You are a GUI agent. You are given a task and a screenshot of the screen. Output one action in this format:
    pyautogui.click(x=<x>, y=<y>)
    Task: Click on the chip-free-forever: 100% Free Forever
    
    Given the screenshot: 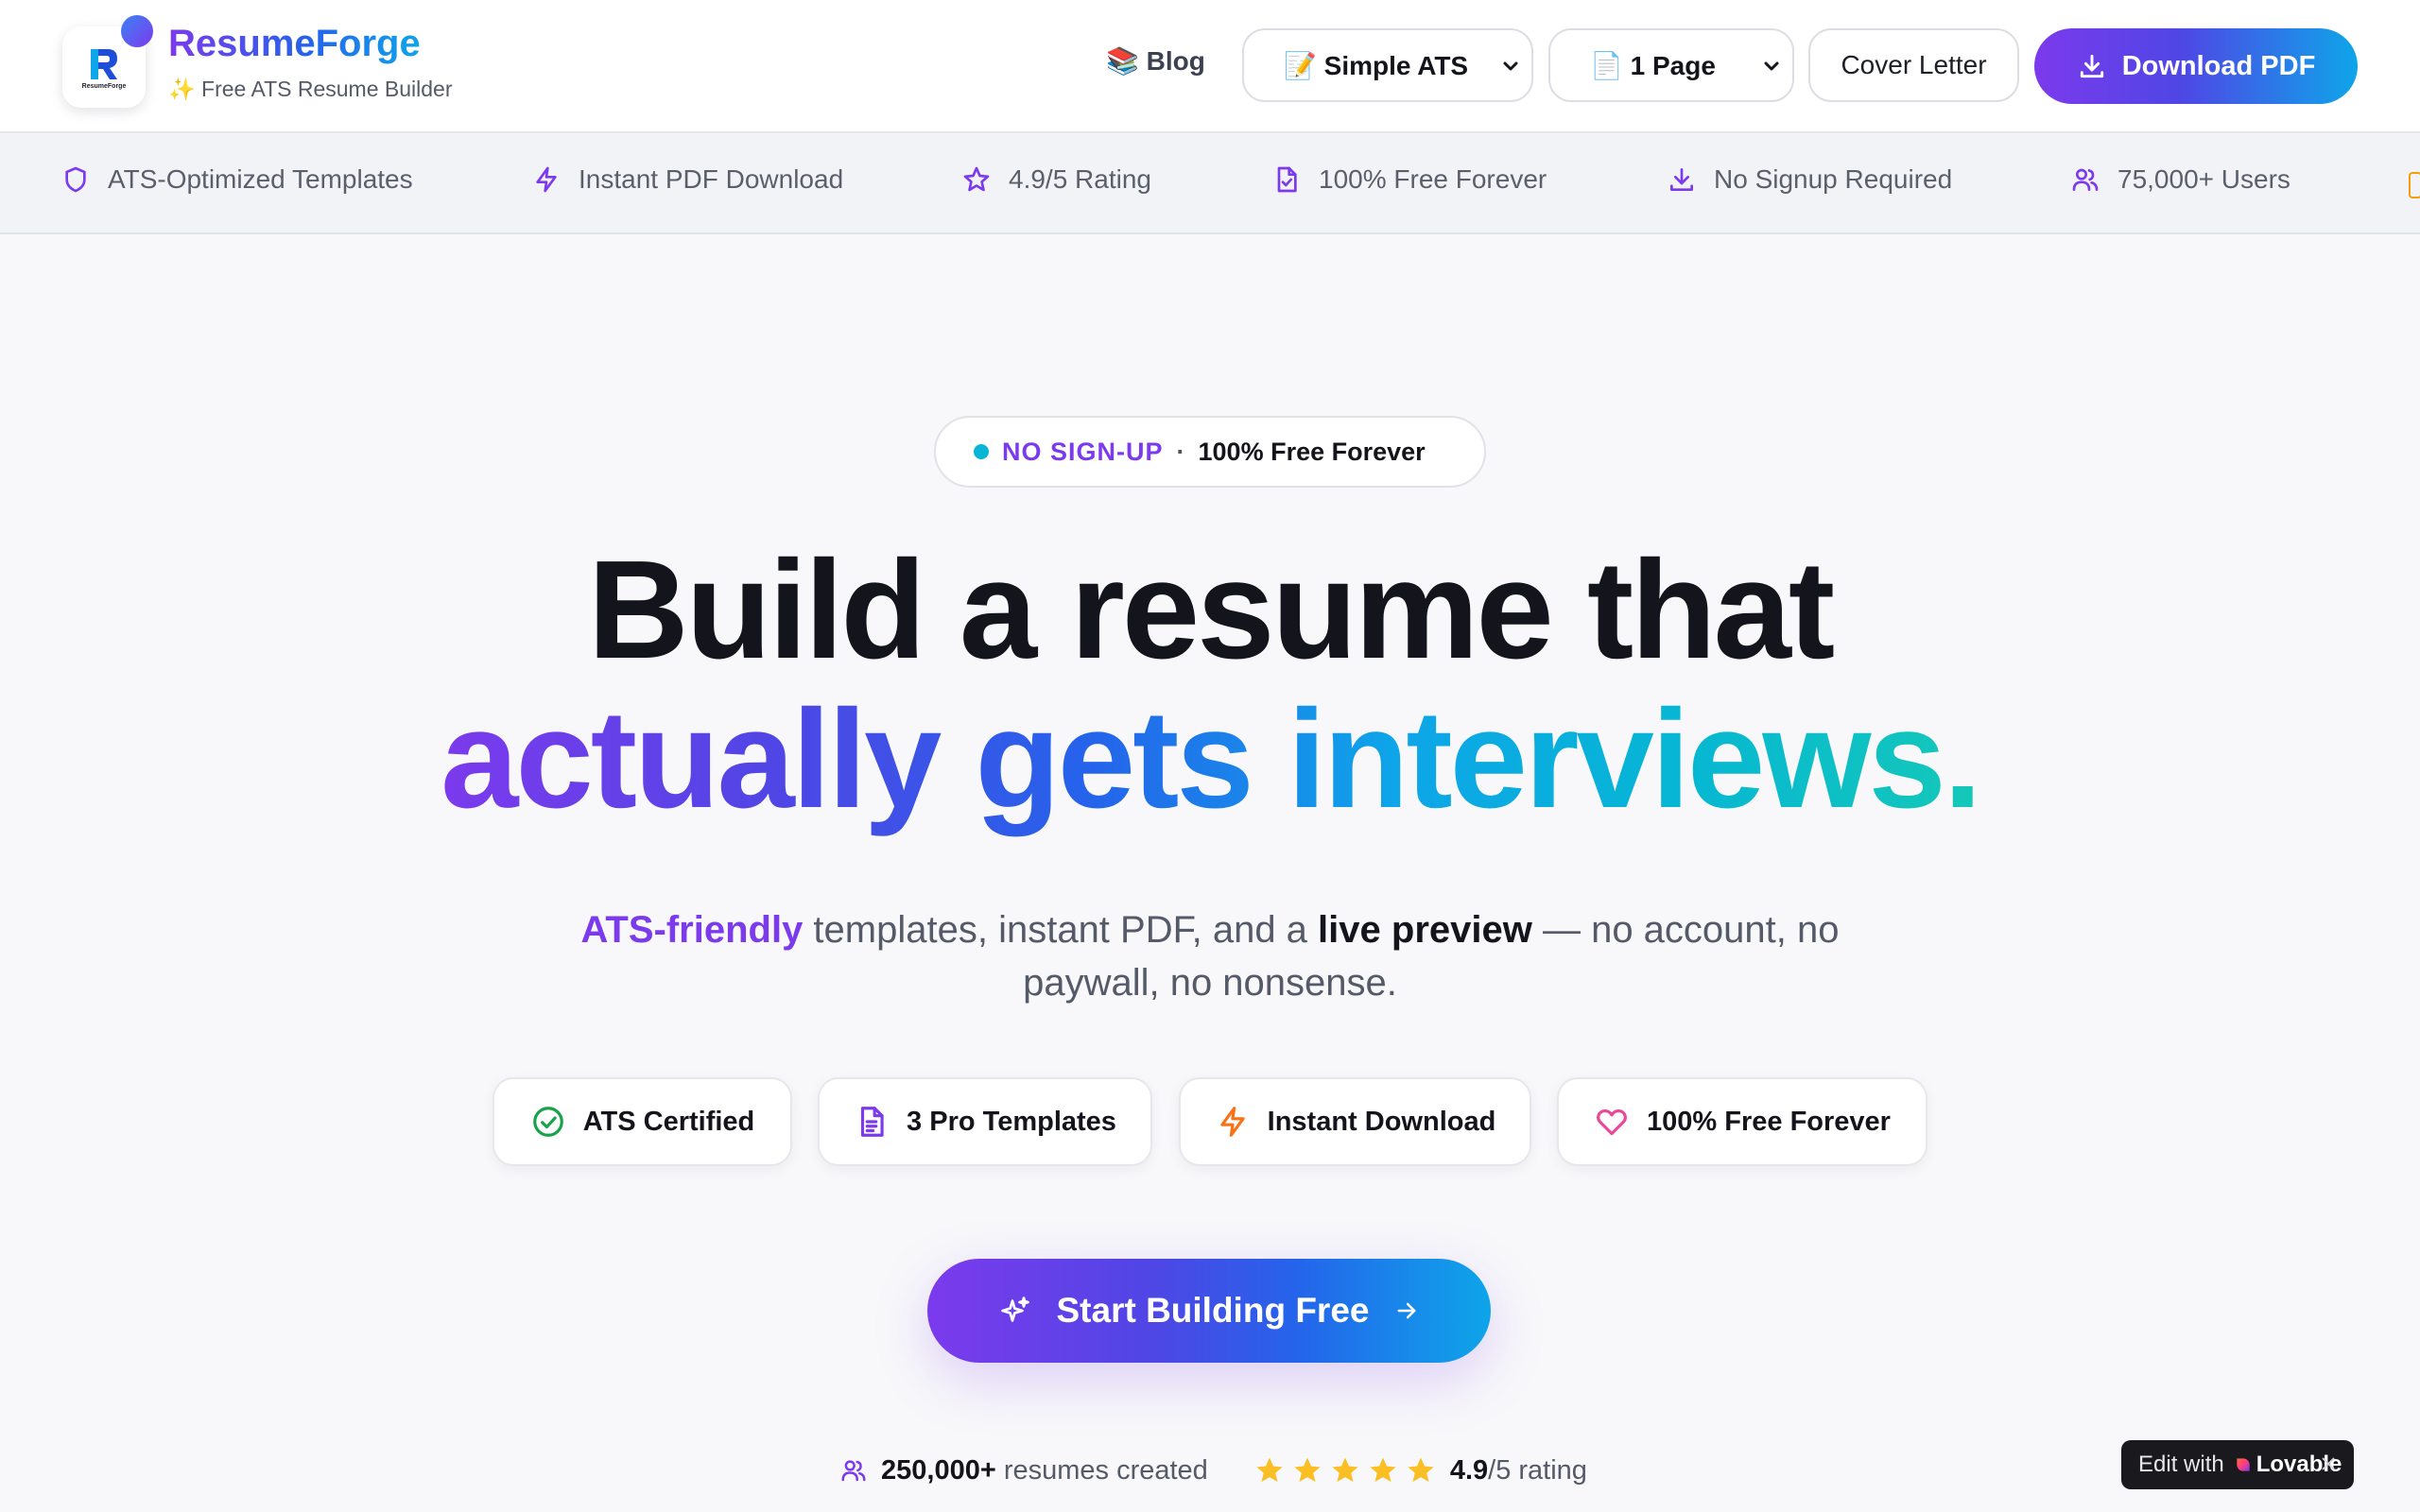 What is the action you would take?
    pyautogui.click(x=1742, y=1121)
    